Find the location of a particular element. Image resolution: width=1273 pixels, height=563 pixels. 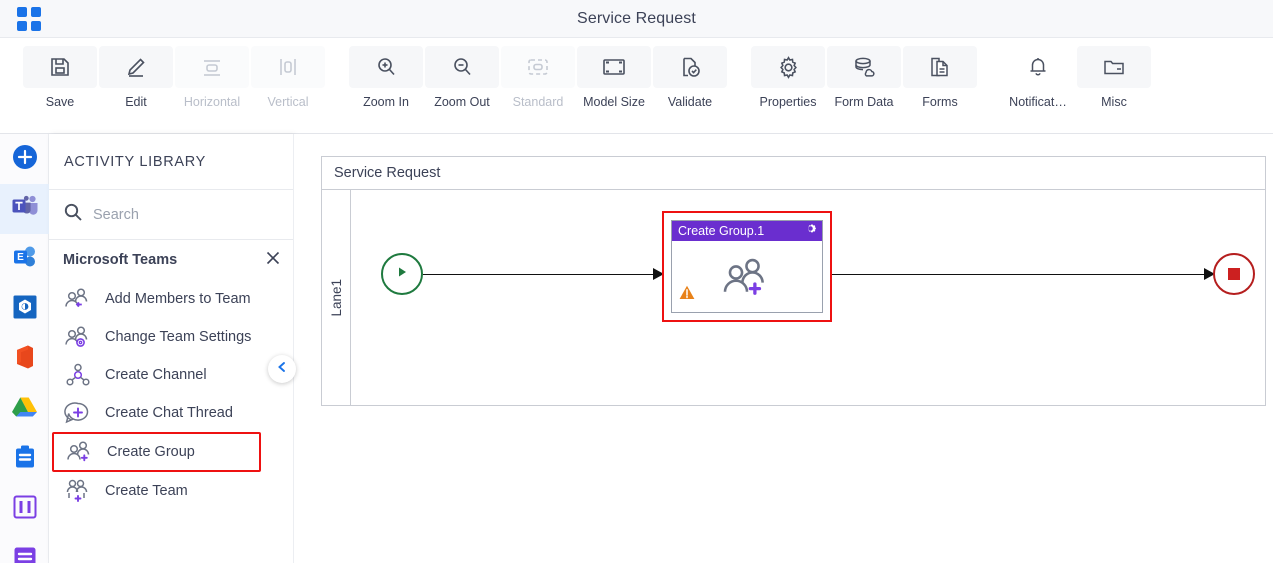

rail-item-exchange: E is located at coordinates (24, 259).